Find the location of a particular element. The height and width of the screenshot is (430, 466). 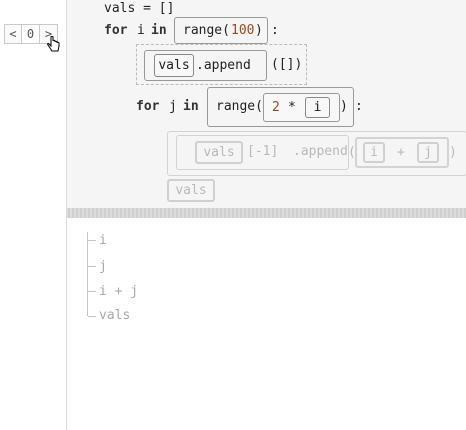

multiply-expr-block: 2 * i is located at coordinates (301, 107).